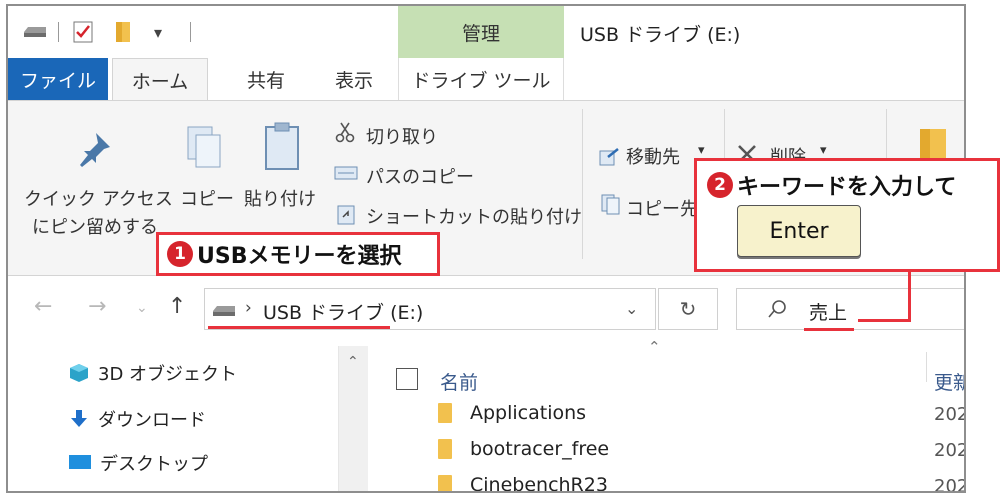 The image size is (1000, 499). Describe the element at coordinates (346, 175) in the screenshot. I see `copy-path-icon` at that location.